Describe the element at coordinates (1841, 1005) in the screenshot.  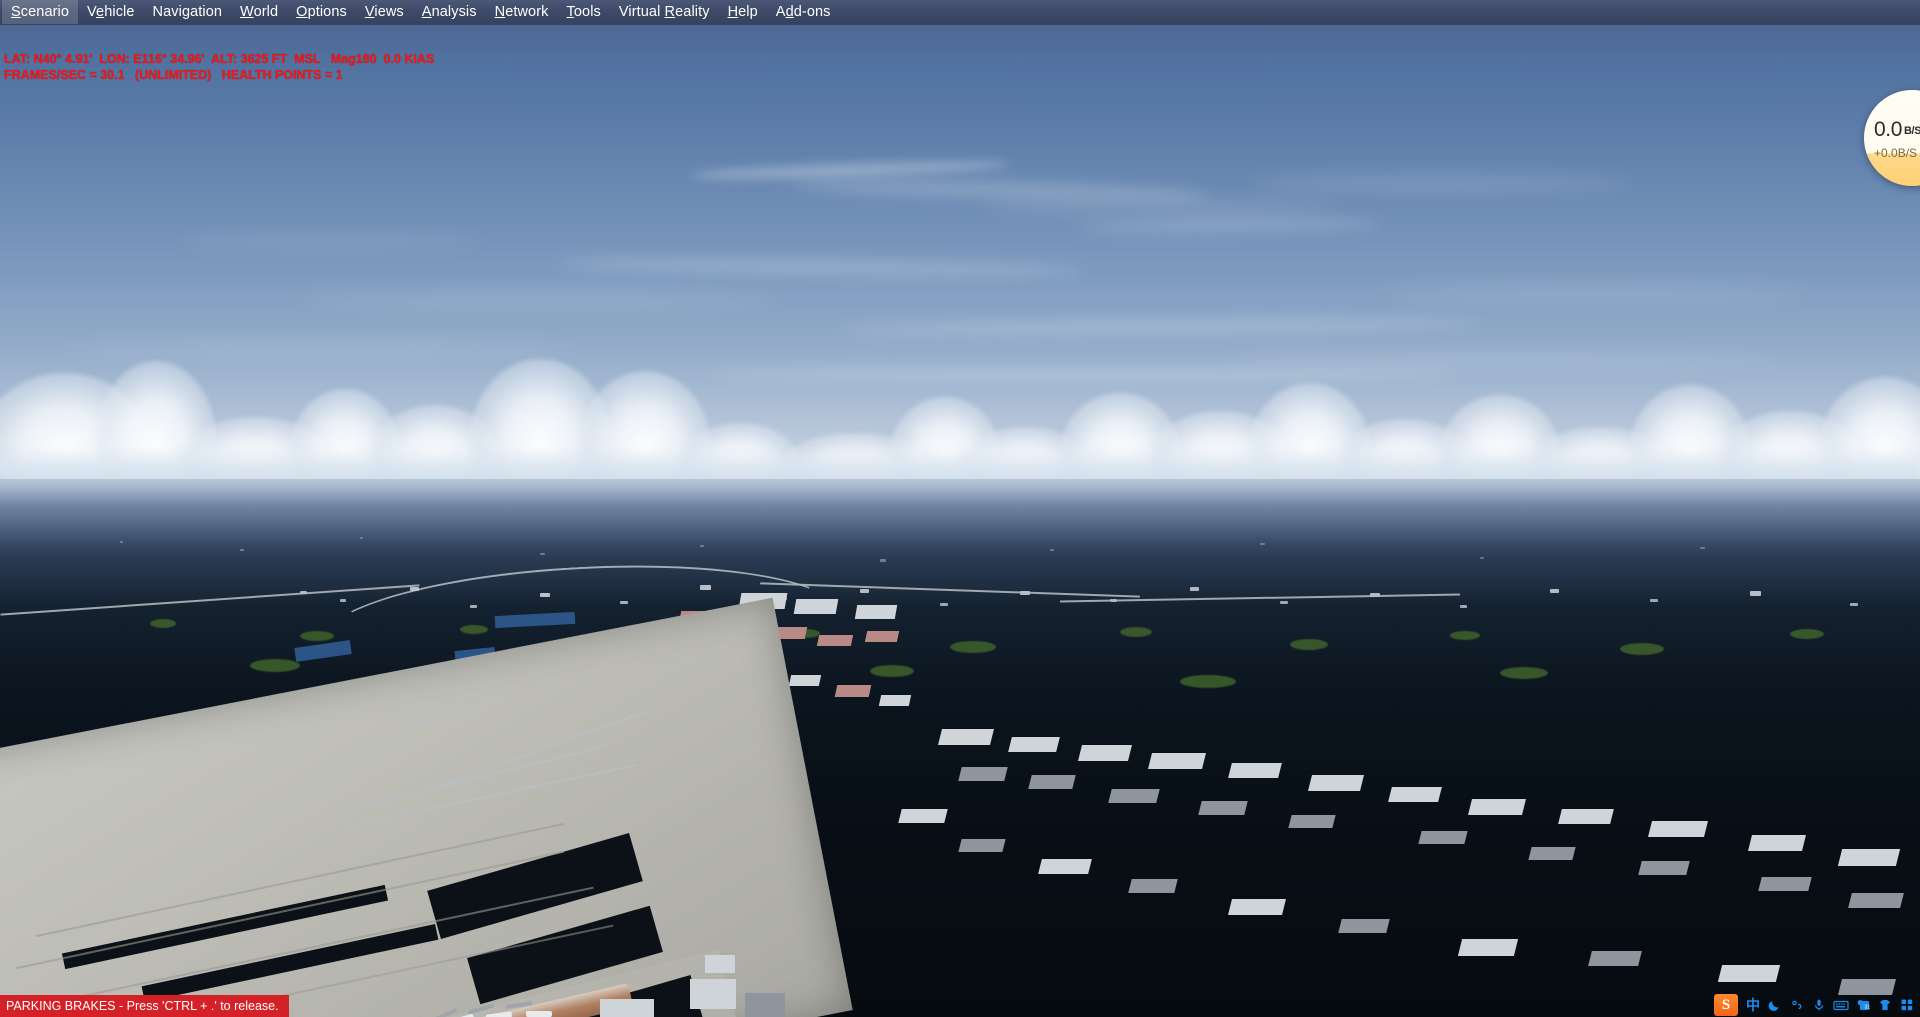
I see `soft-keyboard-icon` at that location.